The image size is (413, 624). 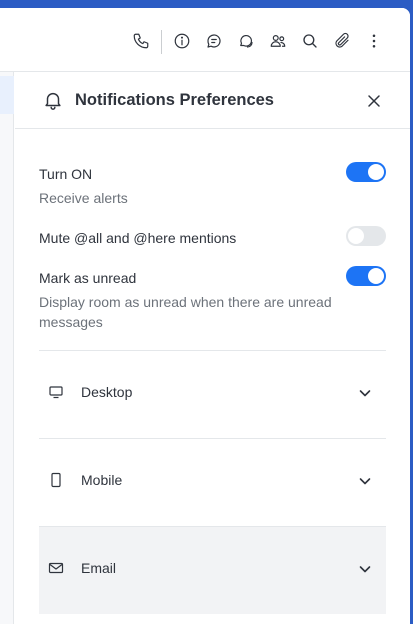 I want to click on panel-title: Notifications Preferences, so click(x=174, y=100).